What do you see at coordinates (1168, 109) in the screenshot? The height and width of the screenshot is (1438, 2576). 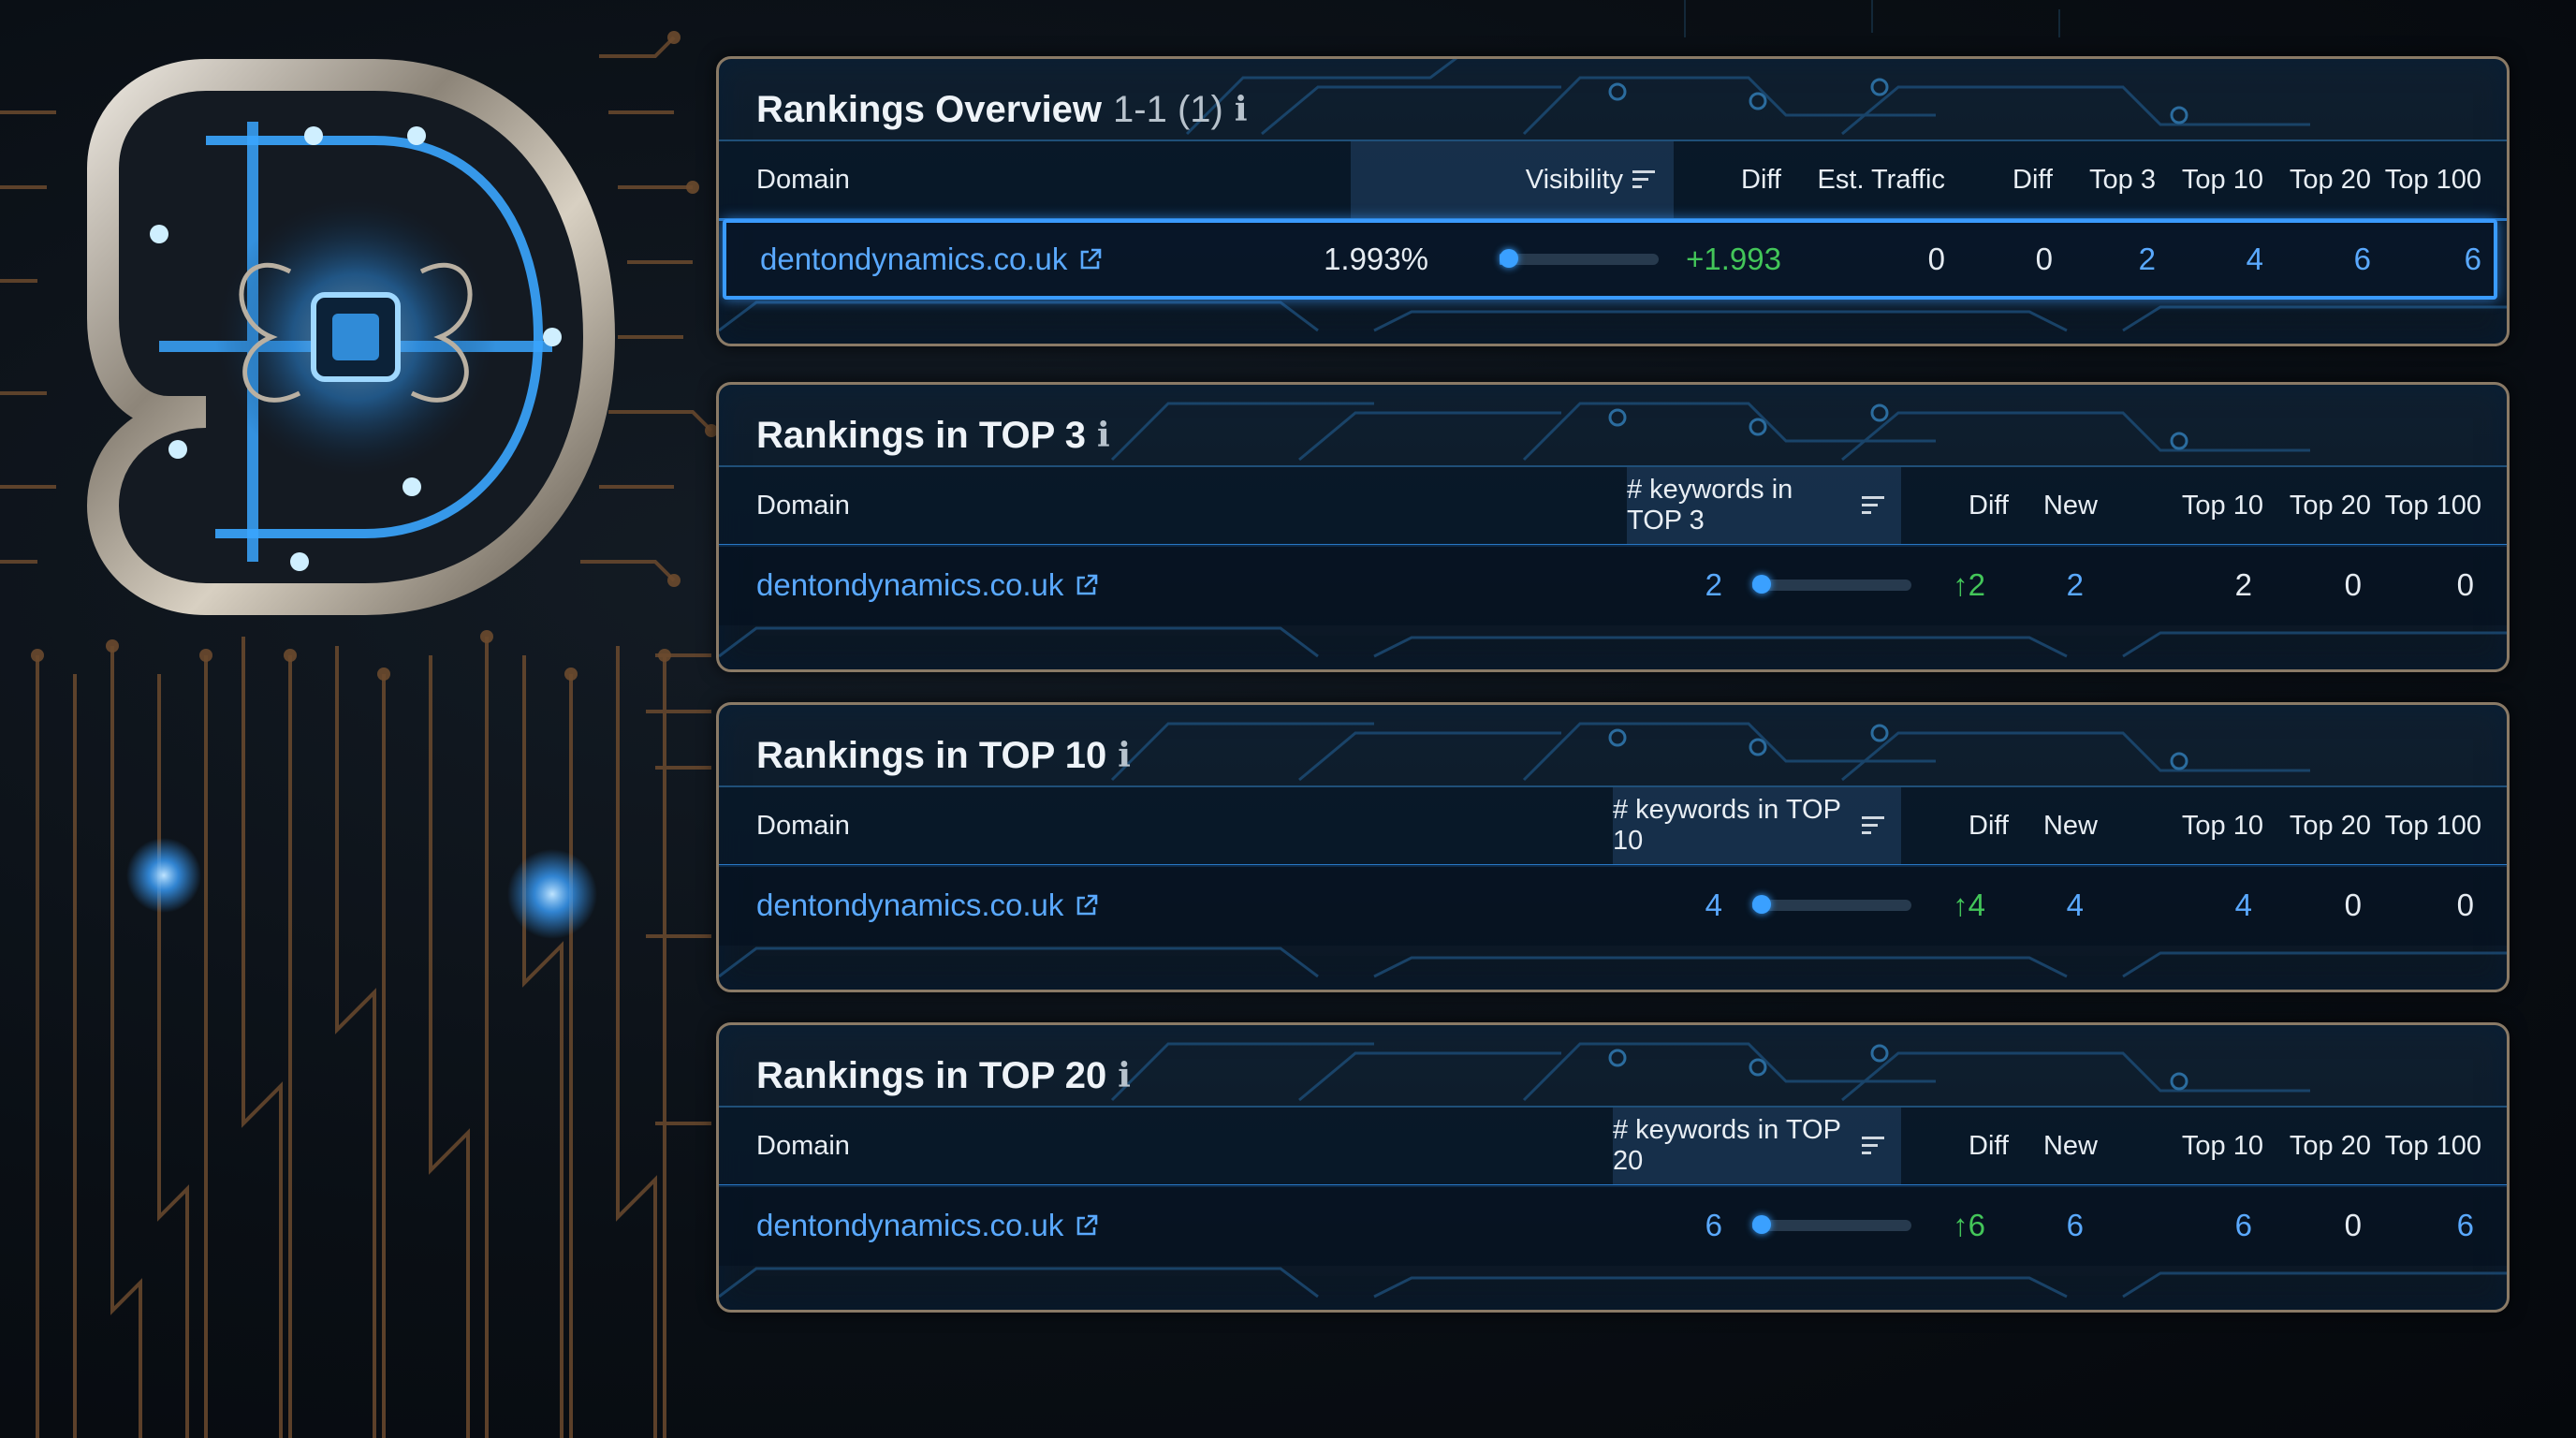 I see `result-range: 1-1 (1)` at bounding box center [1168, 109].